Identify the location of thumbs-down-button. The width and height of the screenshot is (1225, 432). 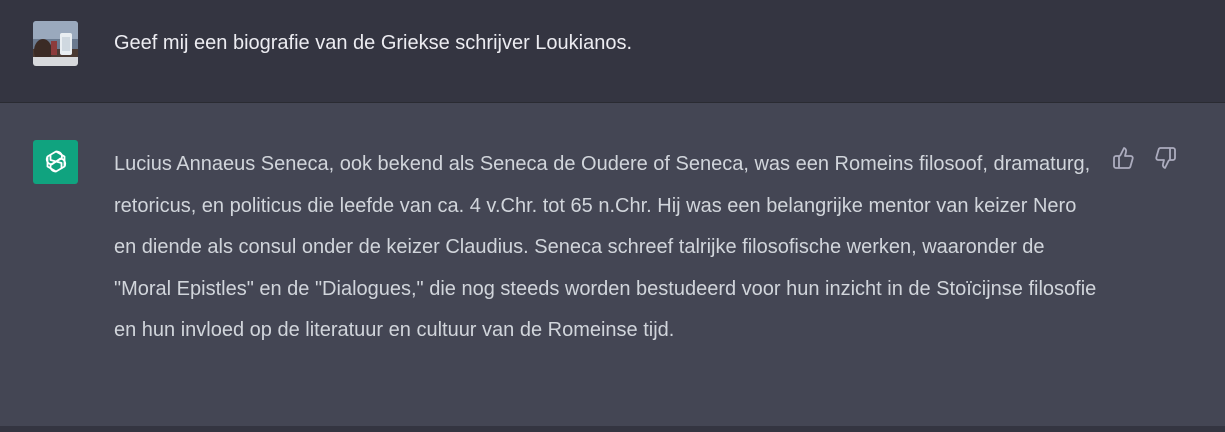
(1165, 158).